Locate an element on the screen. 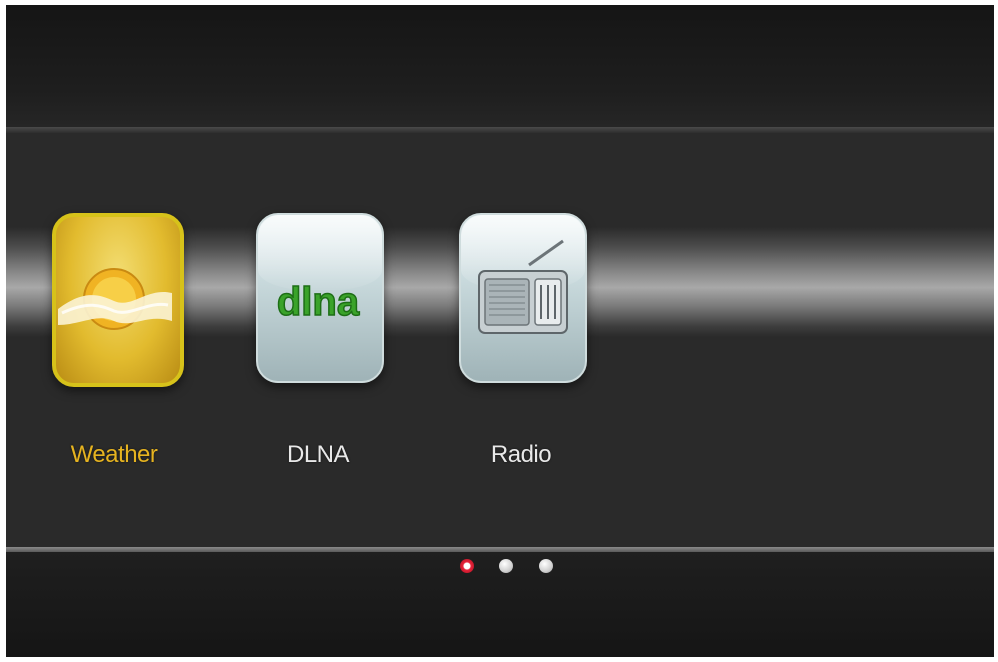  app-radio: Radio is located at coordinates (521, 343).